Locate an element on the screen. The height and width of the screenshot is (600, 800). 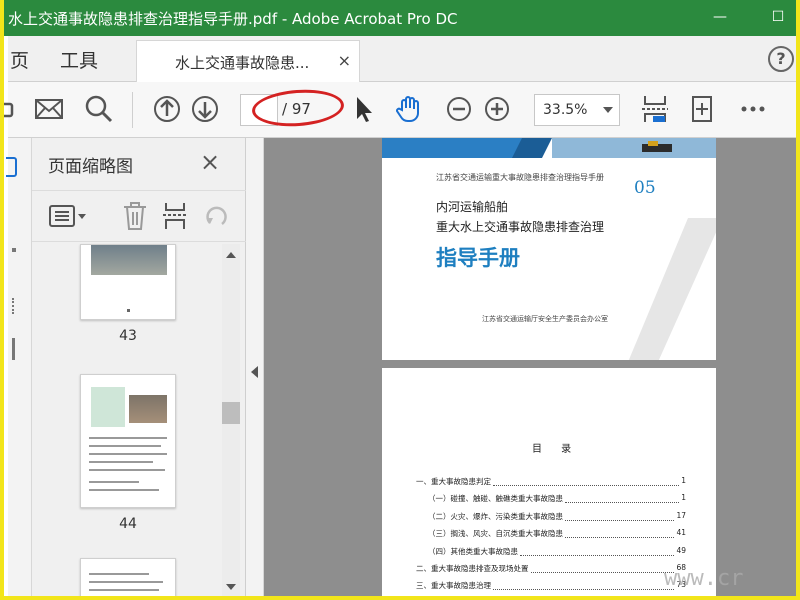
toc-row: 二、重大事故隐患排查及现场处置 68 is located at coordinates (551, 570).